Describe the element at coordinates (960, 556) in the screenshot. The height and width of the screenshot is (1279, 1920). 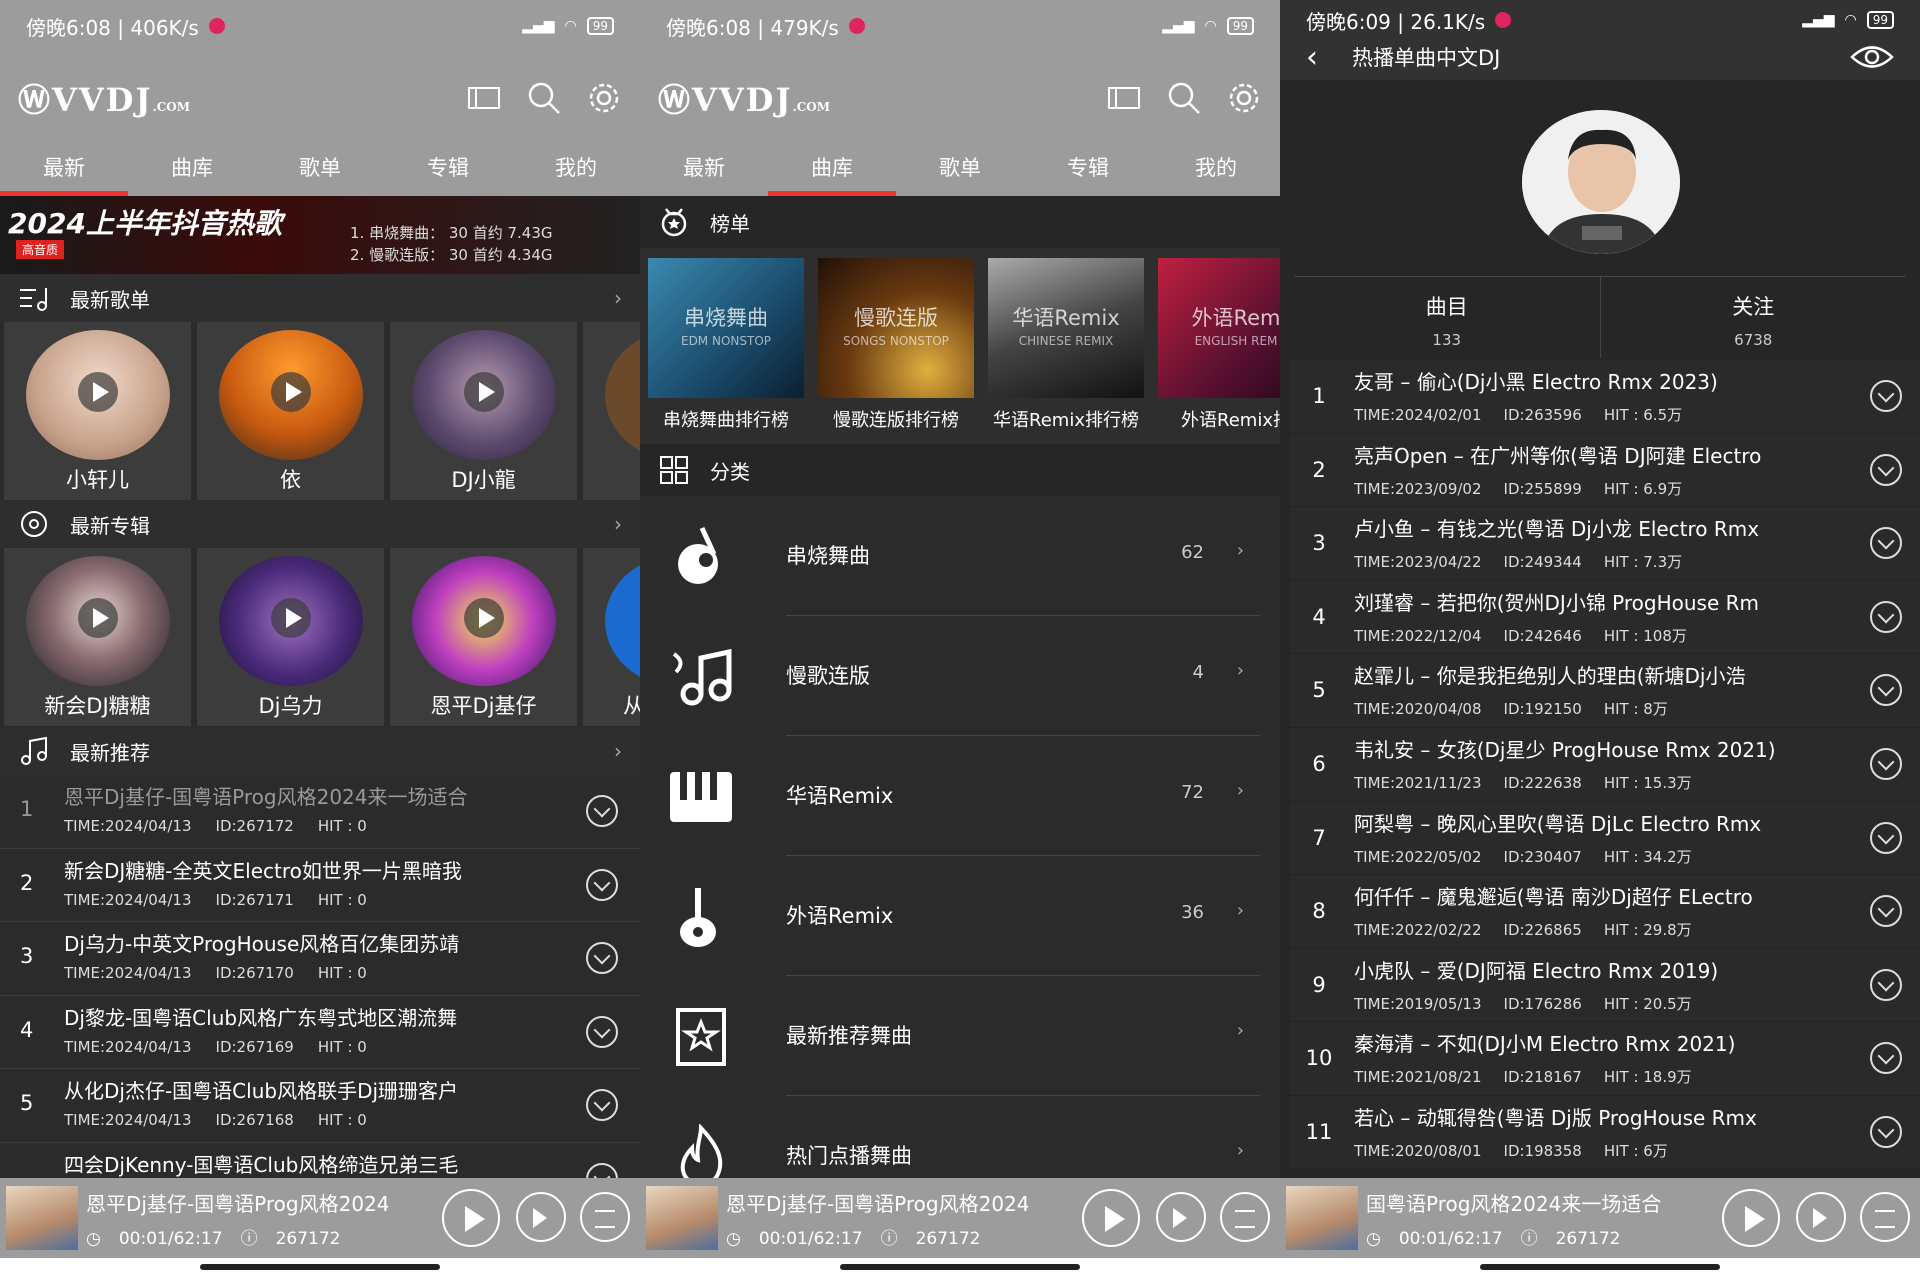
I see `category-item: 串烧舞曲 62 ›` at that location.